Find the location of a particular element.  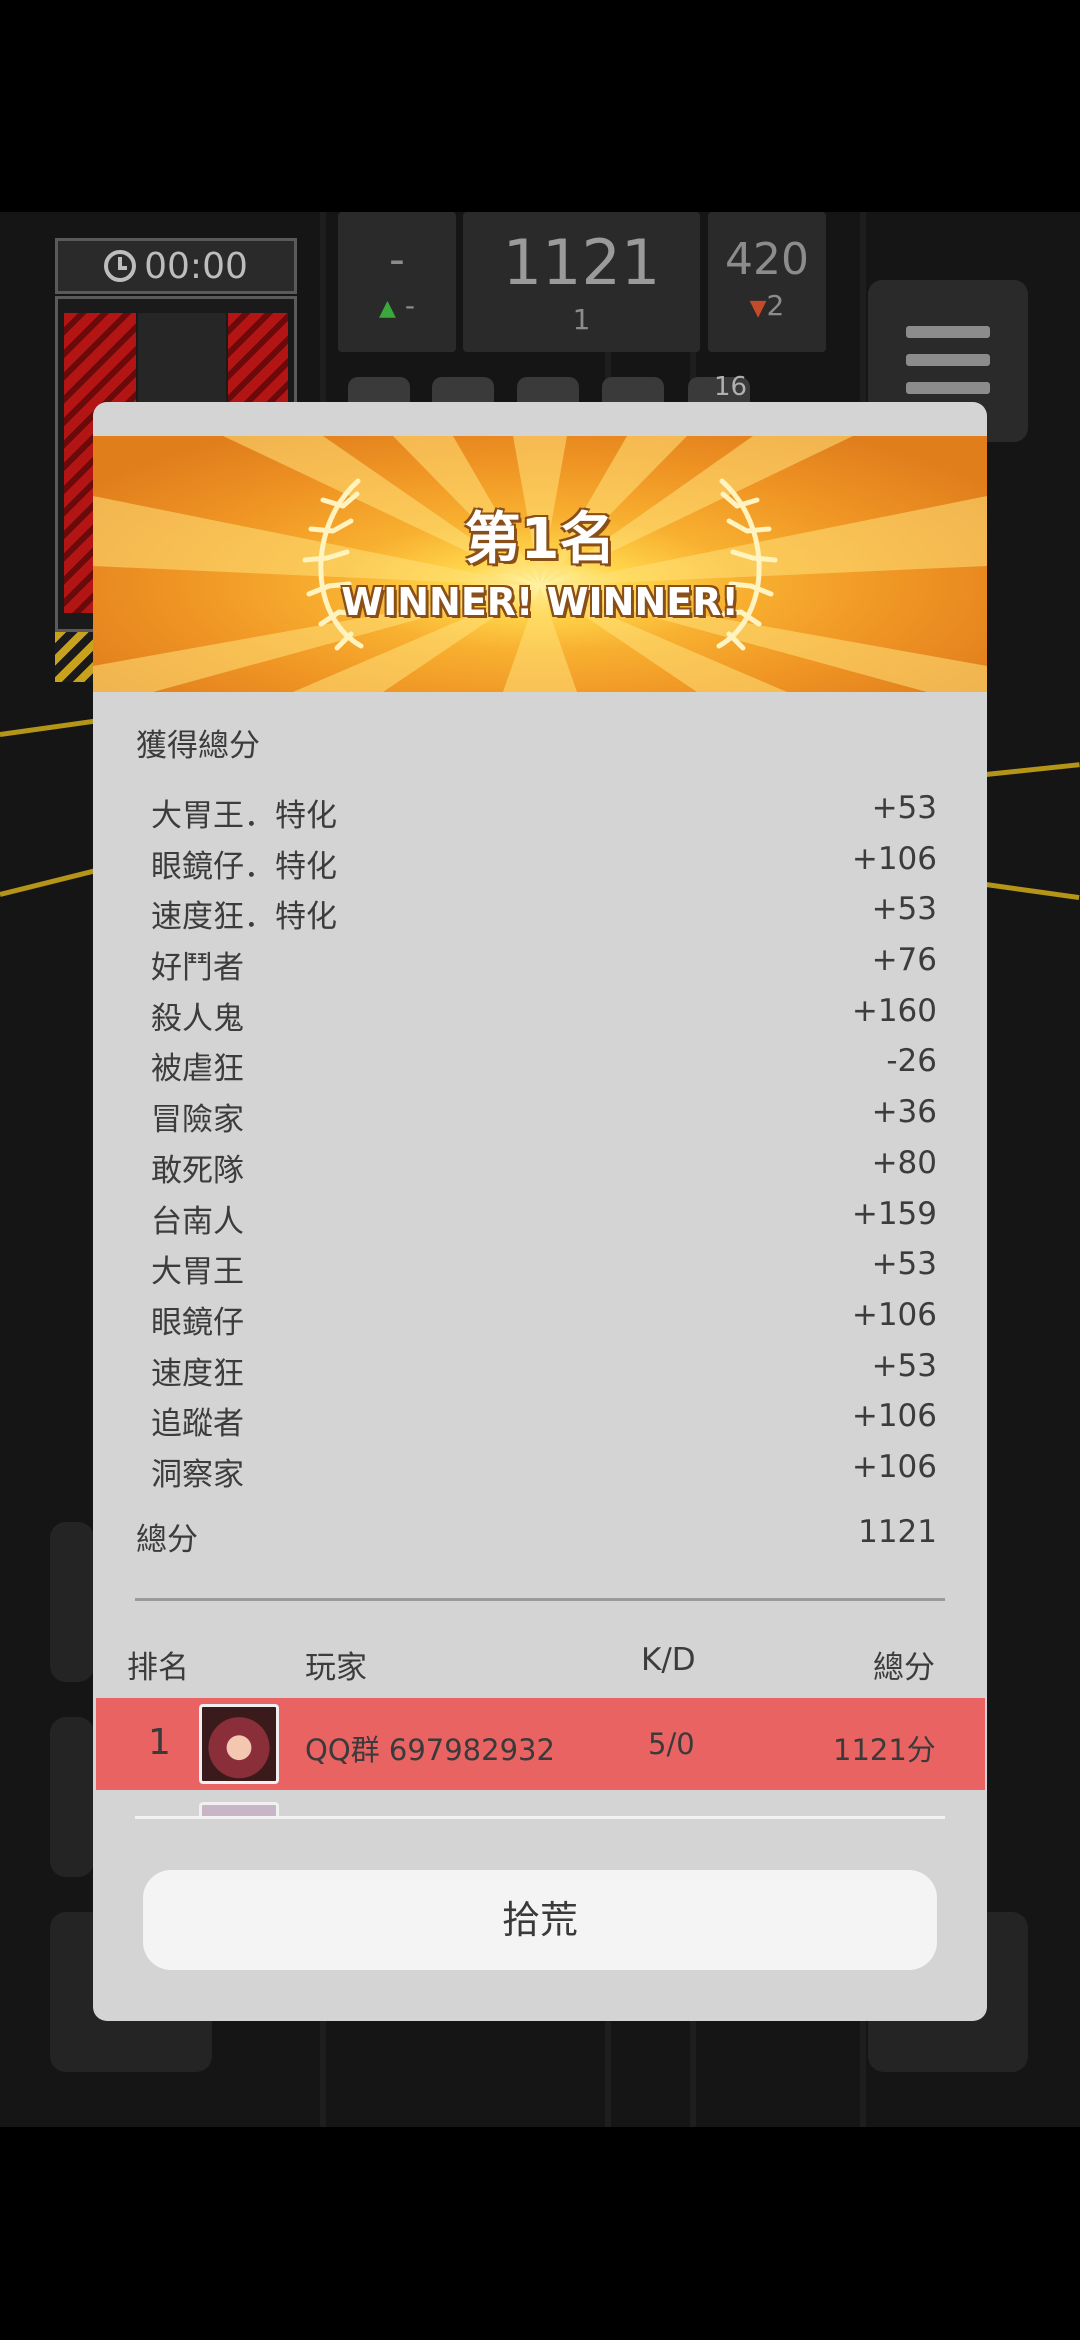

player-avatar is located at coordinates (239, 1744).